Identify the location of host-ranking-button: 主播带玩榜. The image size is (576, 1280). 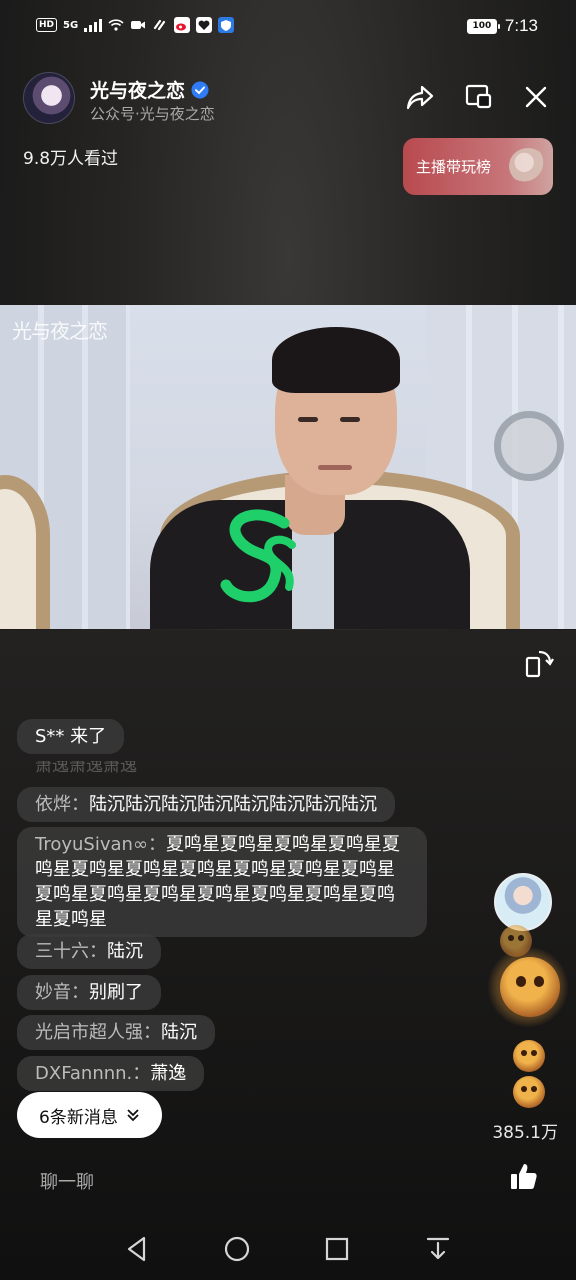
(478, 166).